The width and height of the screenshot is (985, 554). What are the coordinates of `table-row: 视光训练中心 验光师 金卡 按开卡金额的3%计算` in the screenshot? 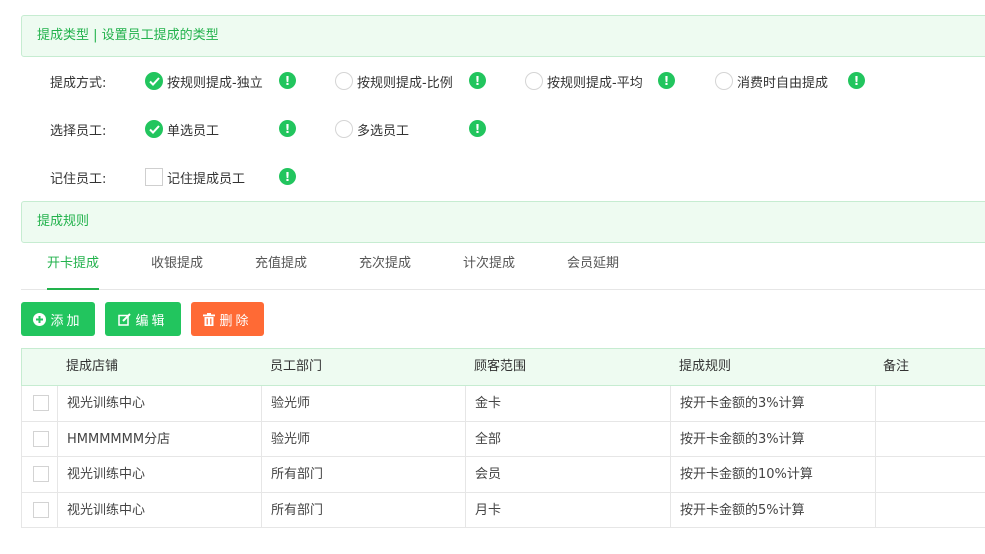 It's located at (503, 404).